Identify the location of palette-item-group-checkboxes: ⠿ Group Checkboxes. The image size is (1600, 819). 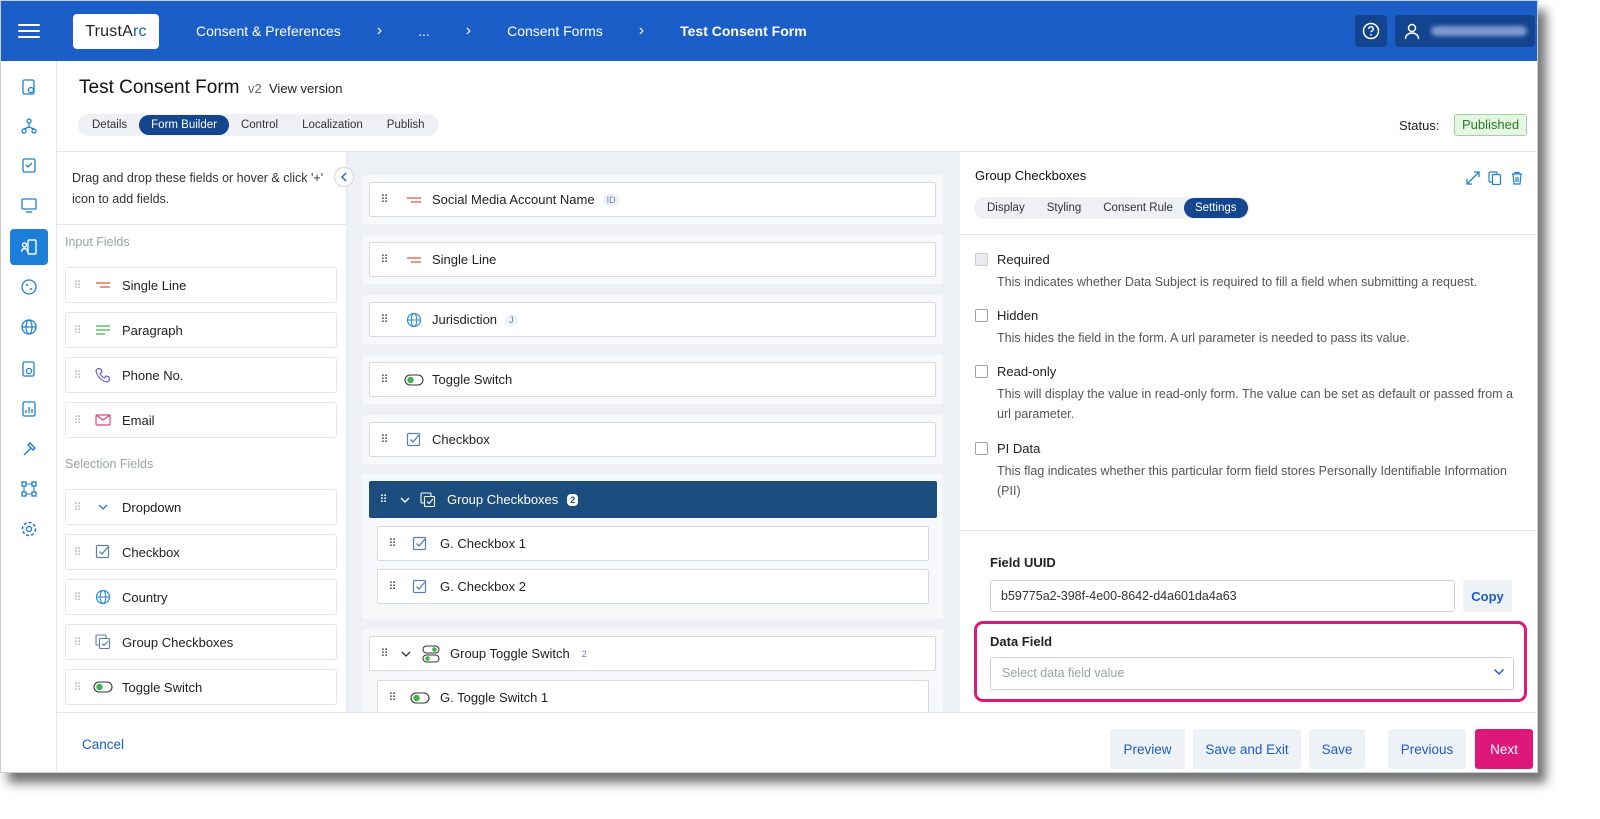
(201, 642).